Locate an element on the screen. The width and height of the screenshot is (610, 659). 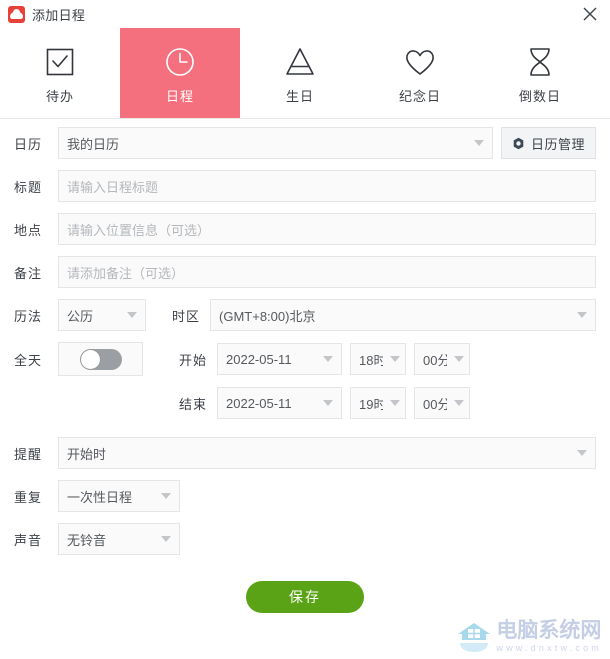
row-note: 备注 请添加备注（可选） is located at coordinates (305, 272).